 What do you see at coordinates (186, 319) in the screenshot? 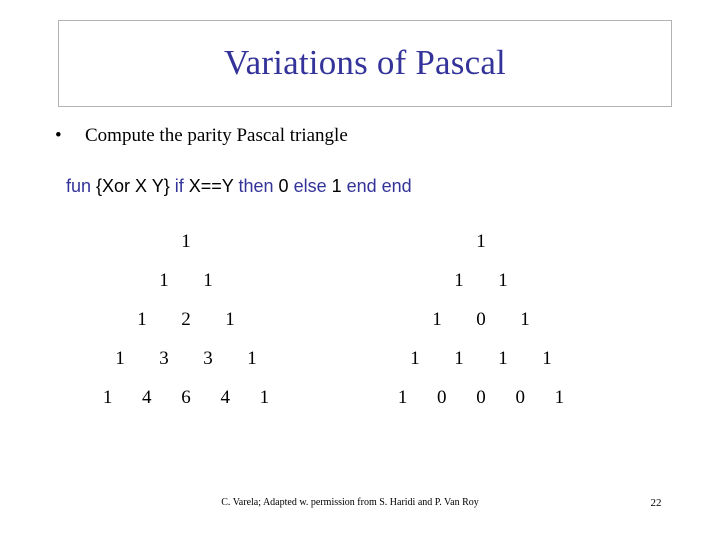
I see `triangle-cell: 2` at bounding box center [186, 319].